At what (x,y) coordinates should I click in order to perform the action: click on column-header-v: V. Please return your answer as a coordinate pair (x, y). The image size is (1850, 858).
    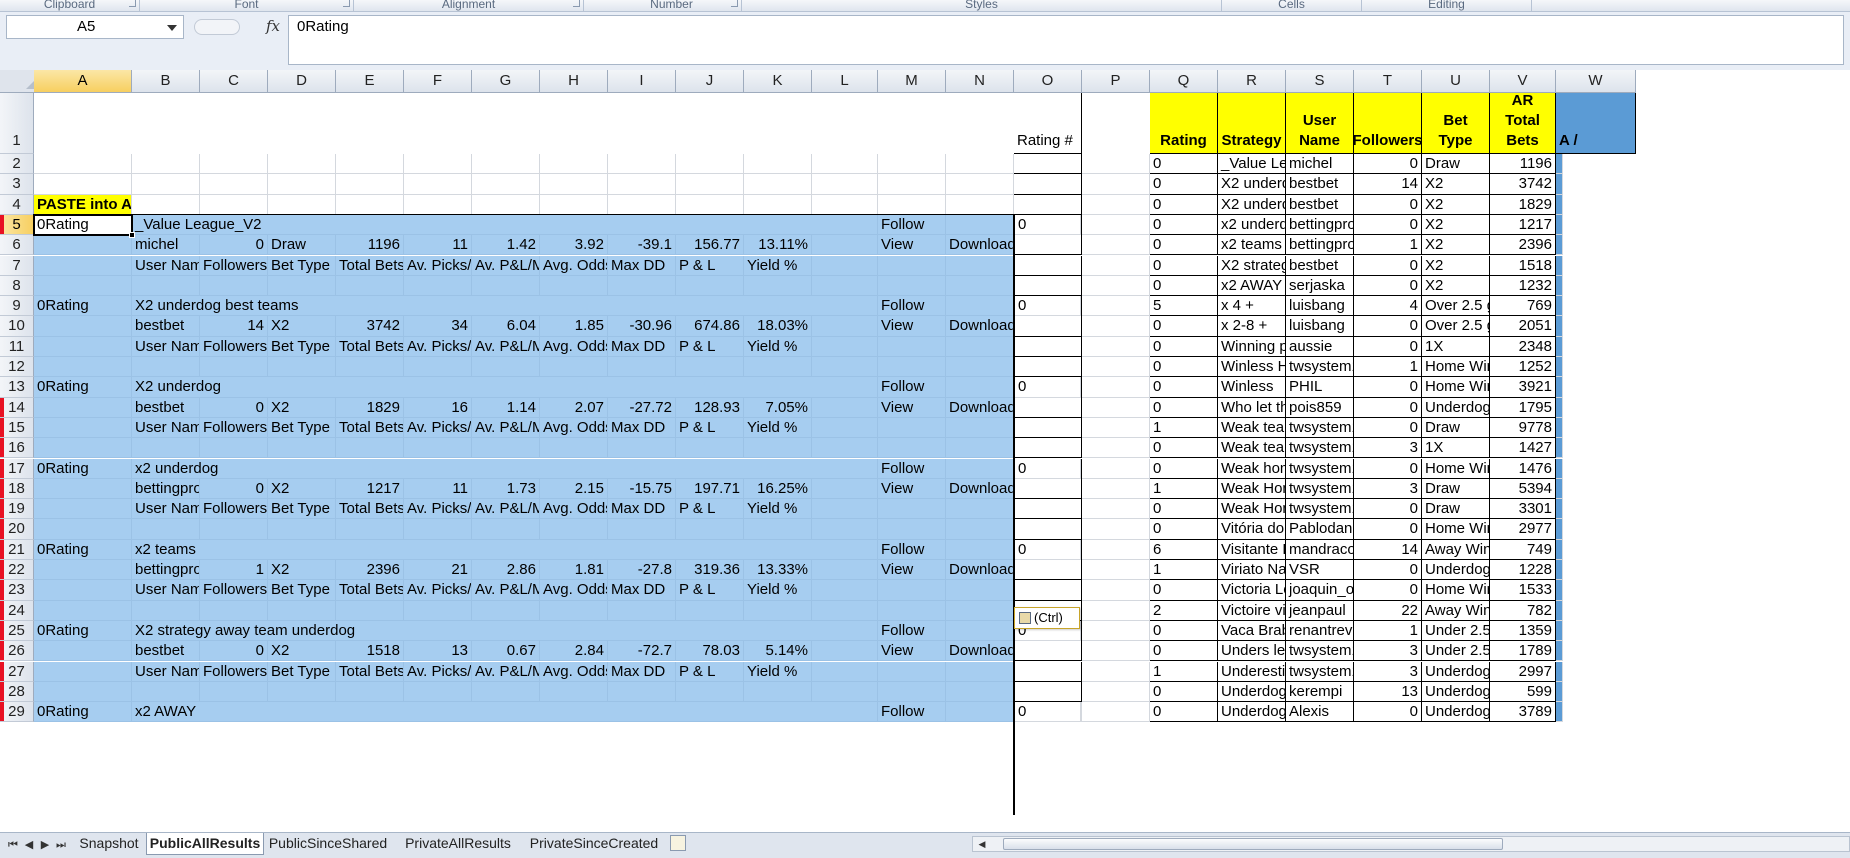
    Looking at the image, I should click on (1523, 81).